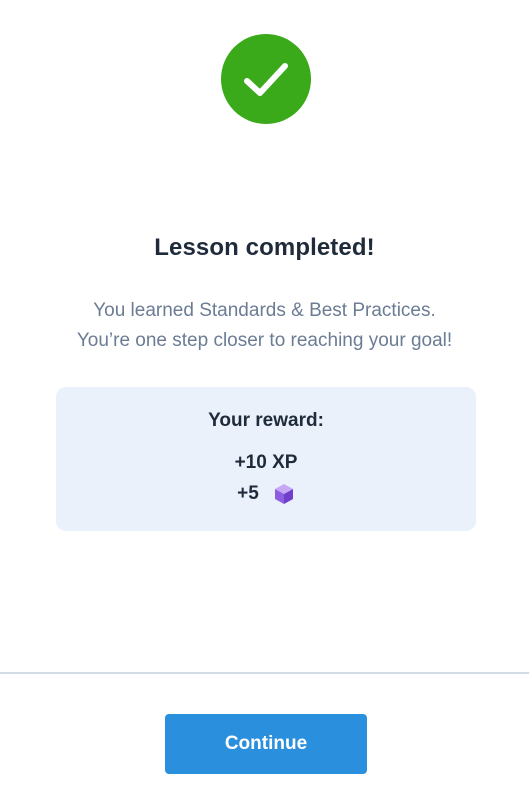 The width and height of the screenshot is (529, 799). What do you see at coordinates (266, 420) in the screenshot?
I see `reward-title: Your reward:` at bounding box center [266, 420].